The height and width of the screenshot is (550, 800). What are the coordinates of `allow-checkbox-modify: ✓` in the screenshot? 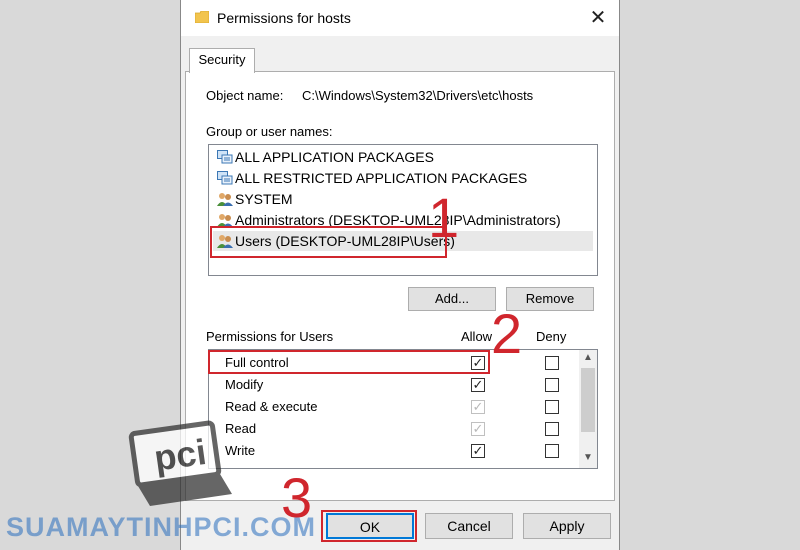 It's located at (478, 385).